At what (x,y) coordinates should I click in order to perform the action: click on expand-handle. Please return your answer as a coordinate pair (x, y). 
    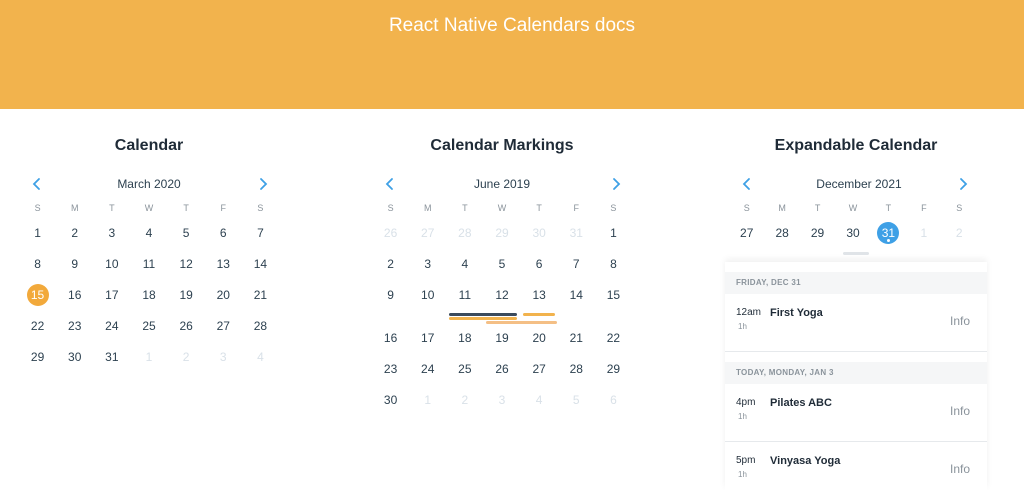
    Looking at the image, I should click on (856, 253).